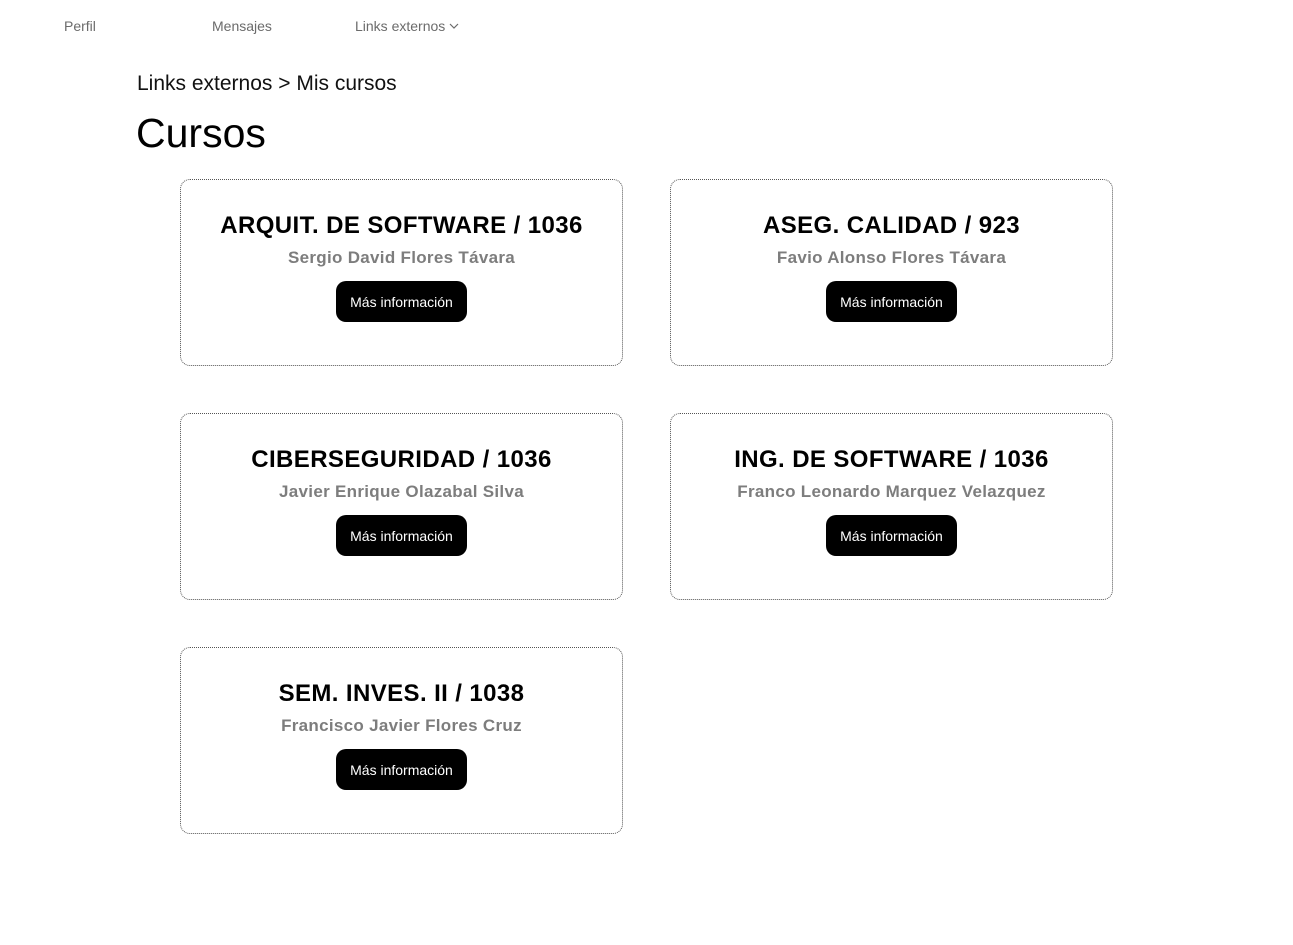  I want to click on course-title: CIBERSEGURIDAD / 1036, so click(401, 459).